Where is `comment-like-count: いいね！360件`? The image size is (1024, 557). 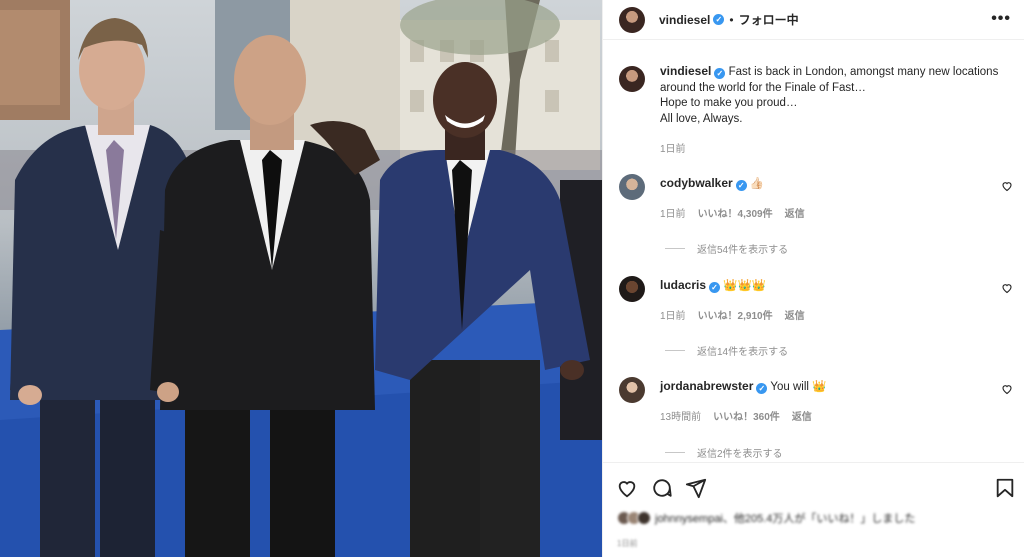
comment-like-count: いいね！360件 is located at coordinates (746, 415).